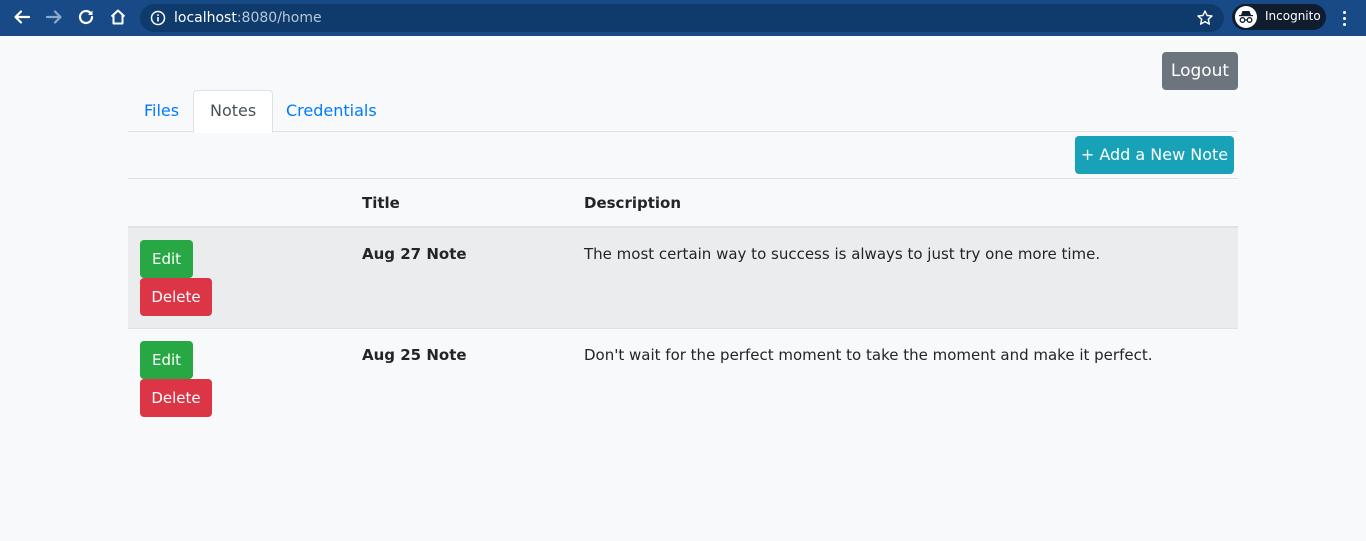  I want to click on star-icon, so click(1205, 20).